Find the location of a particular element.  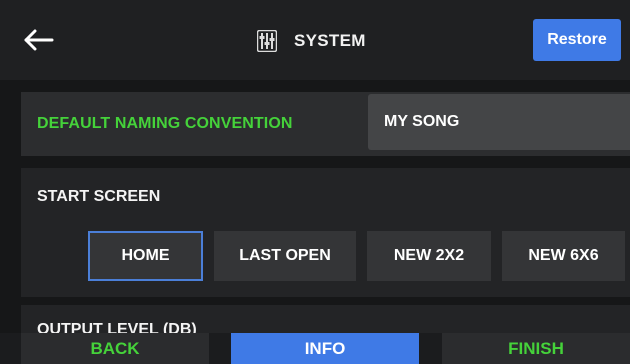

page-title-group: SYSTEM is located at coordinates (311, 41).